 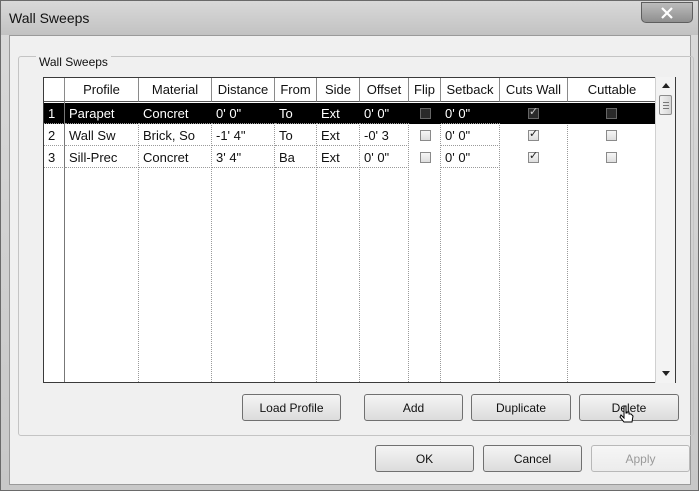 I want to click on header-profile: Profile, so click(x=102, y=90).